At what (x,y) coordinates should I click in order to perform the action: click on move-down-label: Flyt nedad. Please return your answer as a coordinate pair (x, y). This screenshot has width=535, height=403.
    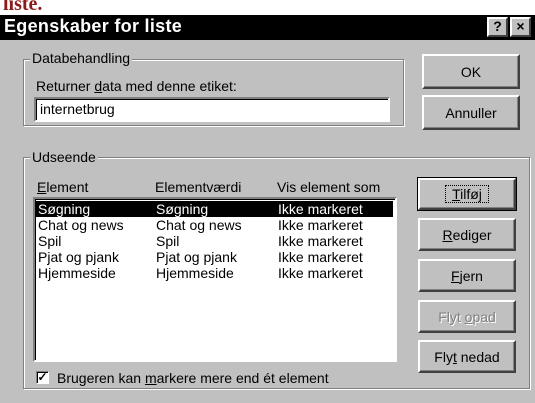
    Looking at the image, I should click on (467, 356).